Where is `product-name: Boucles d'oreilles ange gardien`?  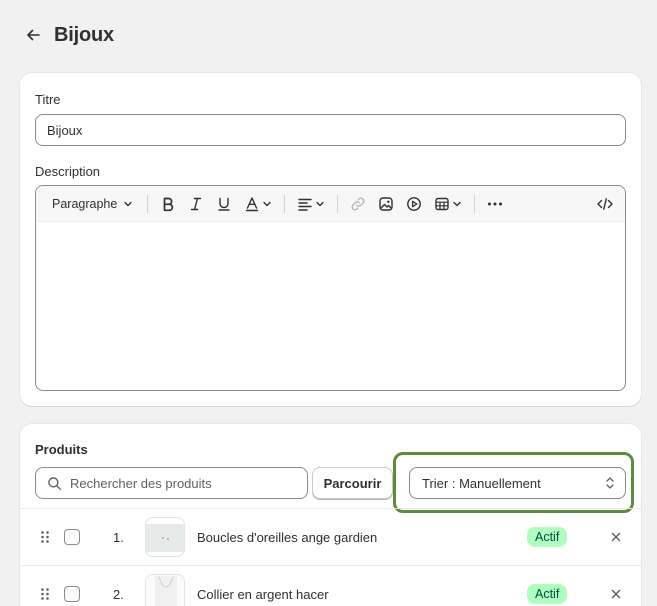
product-name: Boucles d'oreilles ange gardien is located at coordinates (287, 537).